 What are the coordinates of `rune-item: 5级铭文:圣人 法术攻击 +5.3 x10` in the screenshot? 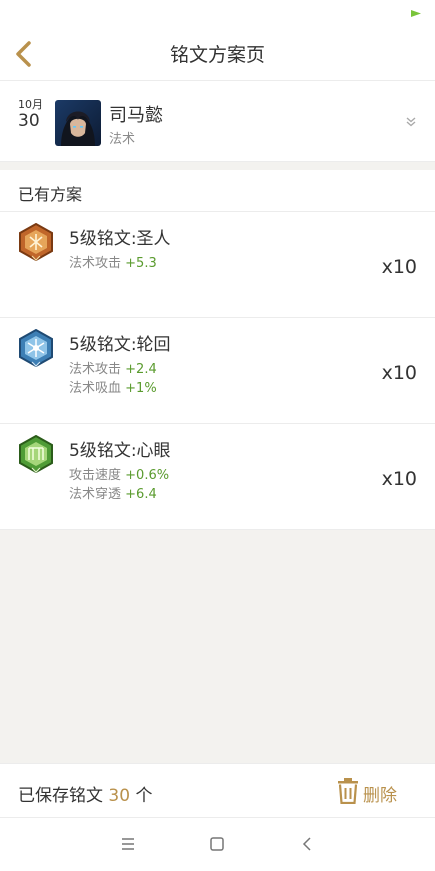 It's located at (217, 265).